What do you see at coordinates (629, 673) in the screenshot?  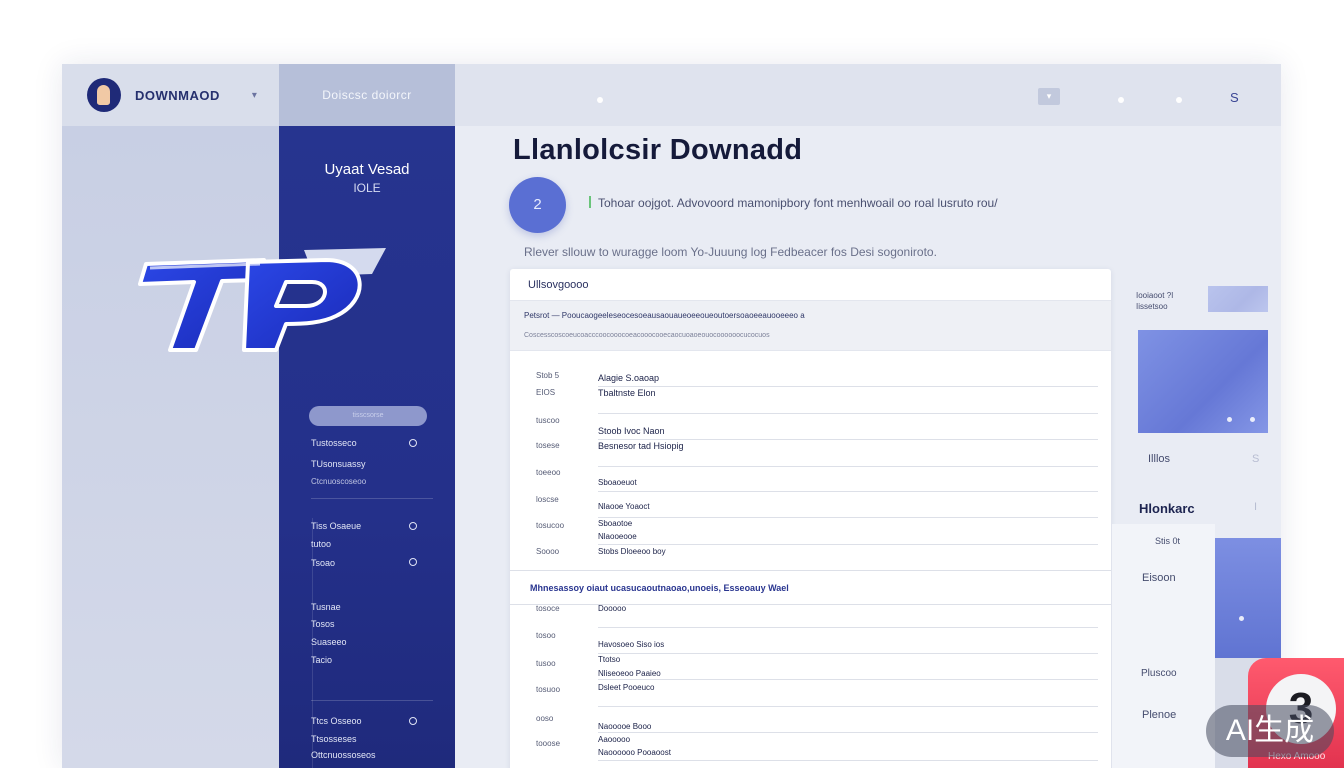 I see `row-value: Nliseoeoo Paaieo` at bounding box center [629, 673].